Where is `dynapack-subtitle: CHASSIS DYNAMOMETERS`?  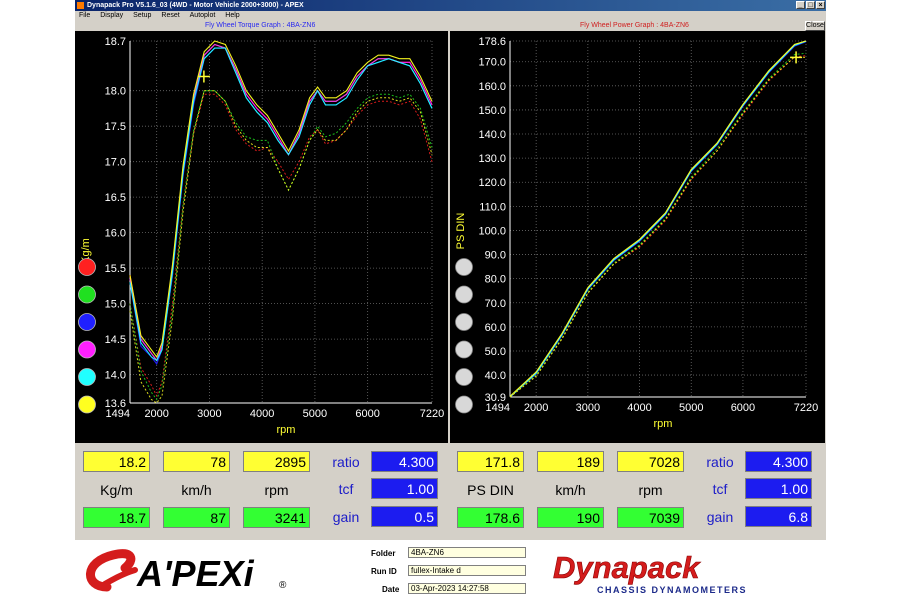 dynapack-subtitle: CHASSIS DYNAMOMETERS is located at coordinates (672, 590).